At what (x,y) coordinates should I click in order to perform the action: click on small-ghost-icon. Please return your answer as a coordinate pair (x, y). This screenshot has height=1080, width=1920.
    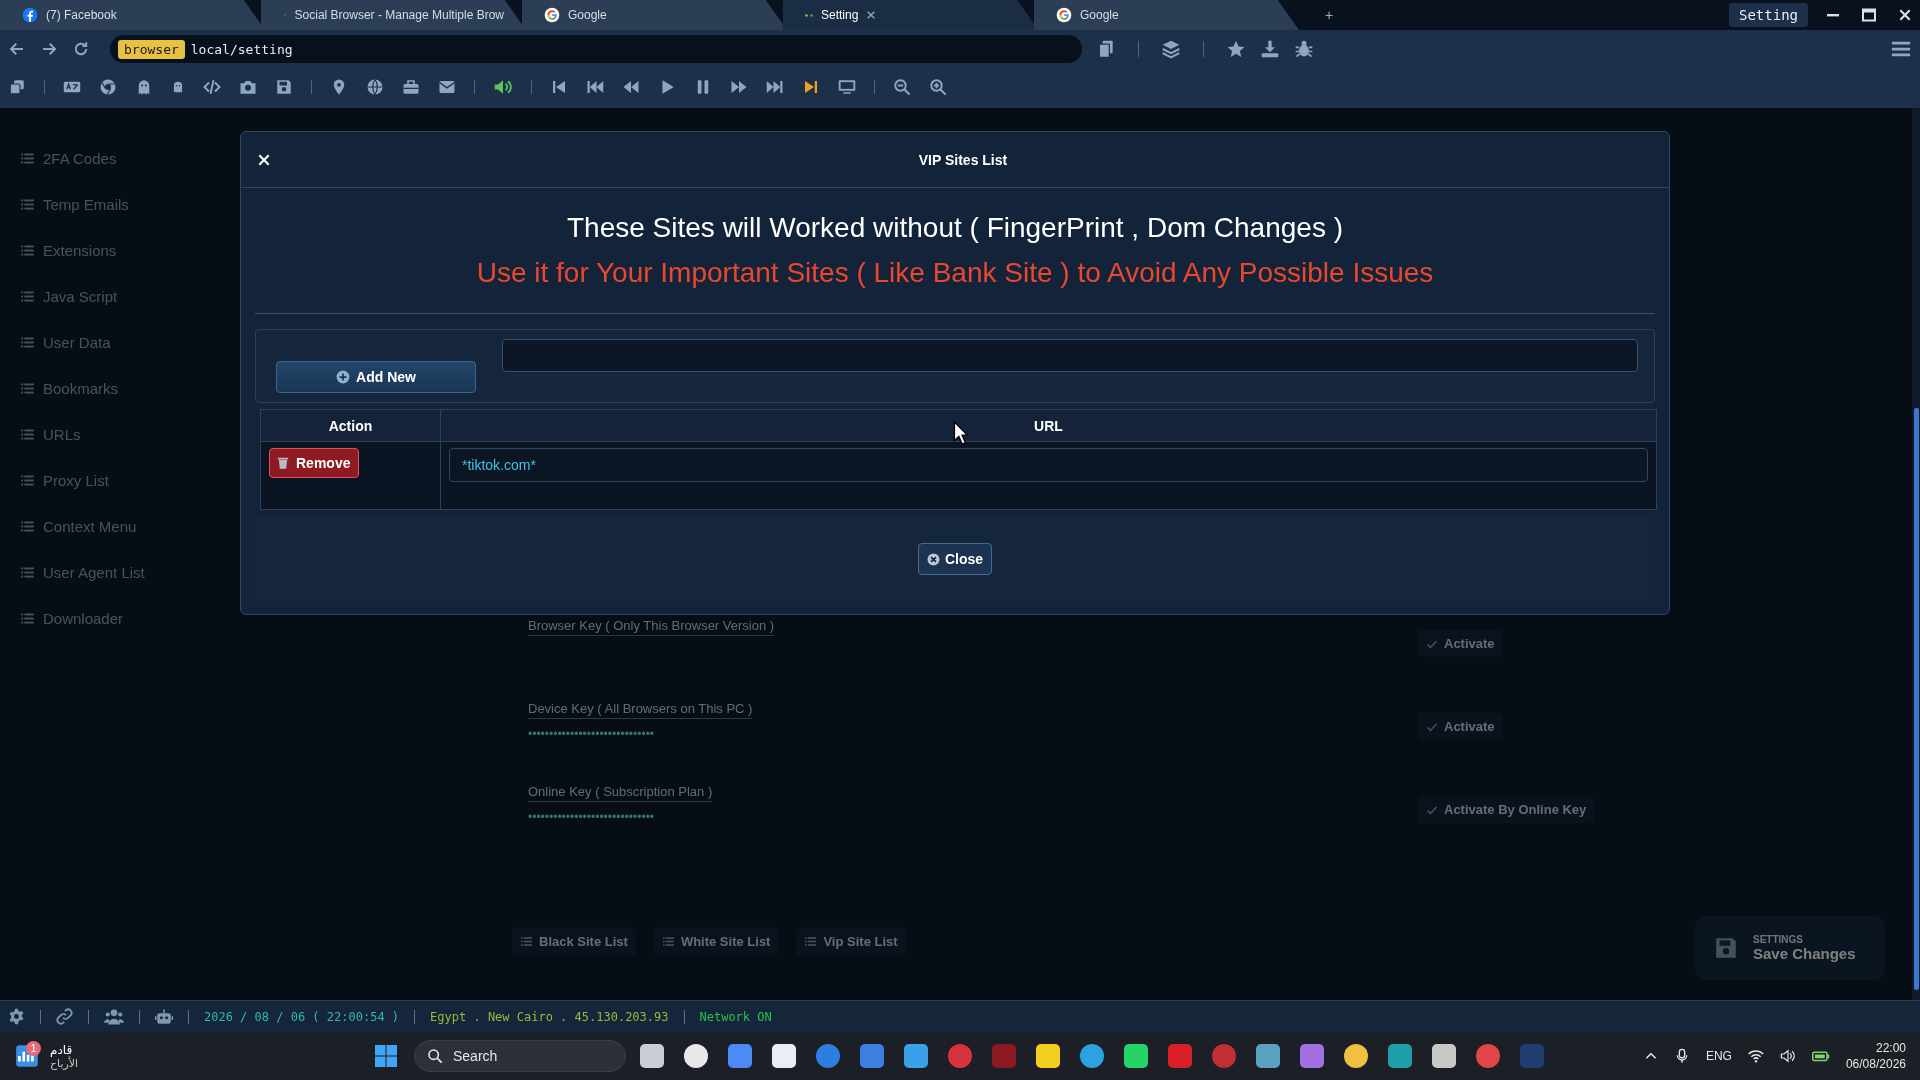
    Looking at the image, I should click on (178, 87).